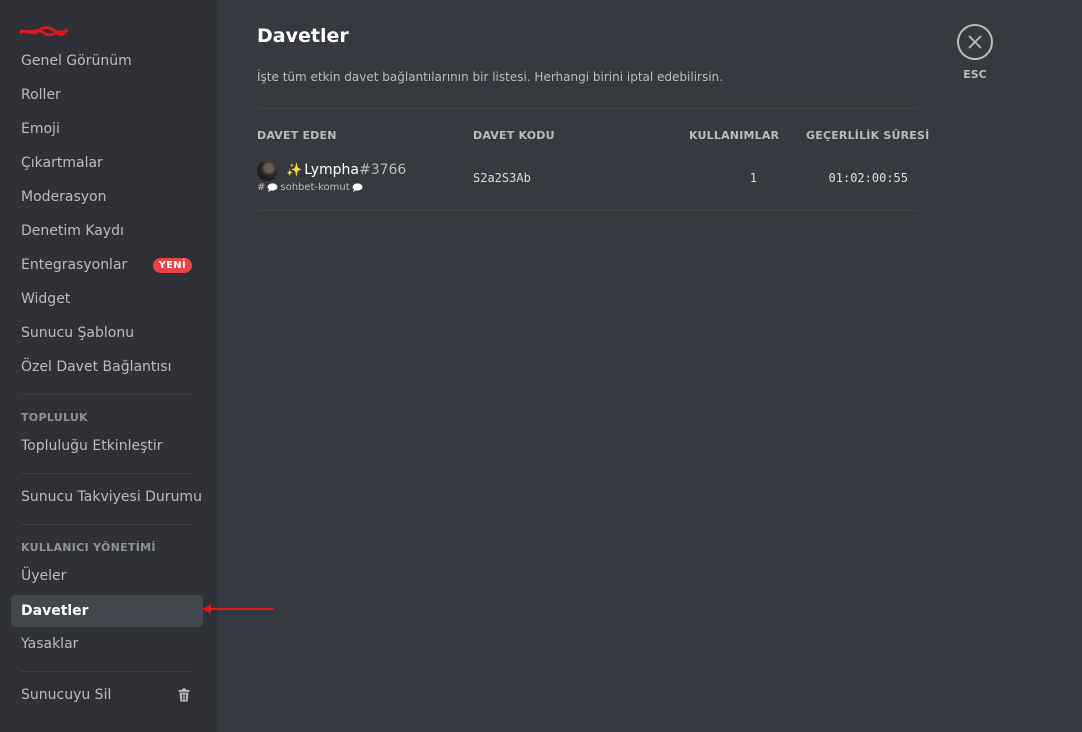 Image resolution: width=1082 pixels, height=732 pixels. What do you see at coordinates (78, 333) in the screenshot?
I see `sidebar-item-label: Sunucu Şablonu` at bounding box center [78, 333].